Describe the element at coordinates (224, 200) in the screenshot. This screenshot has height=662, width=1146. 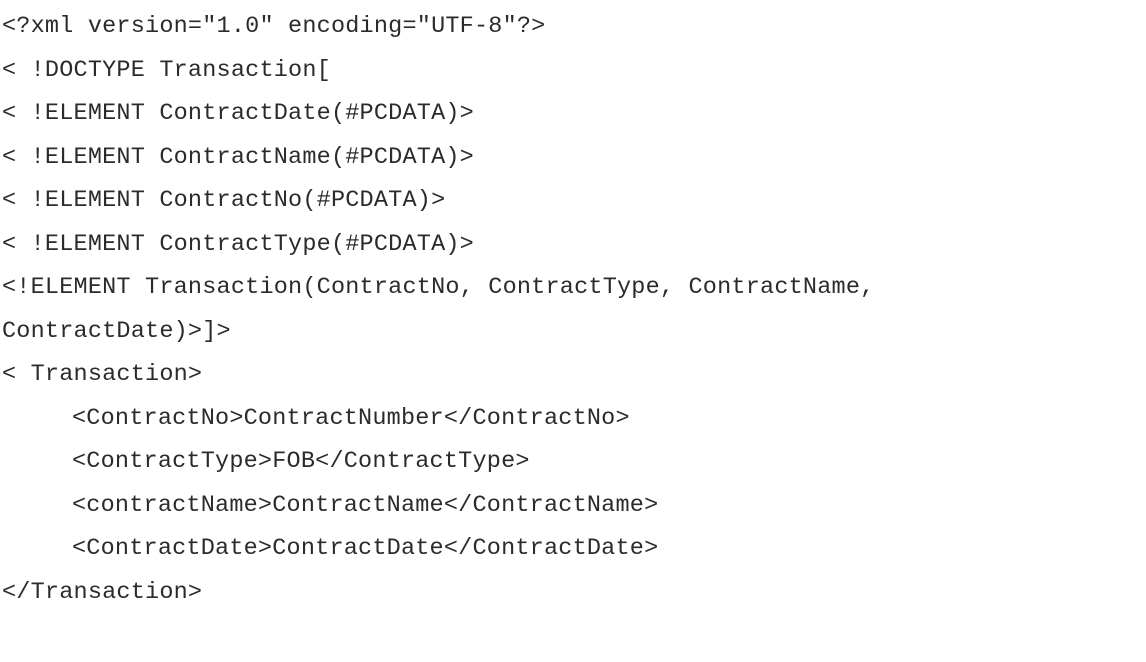
I see `element-decl-contractno-line: < !ELEMENT ContractNo(#PCDATA)>` at that location.